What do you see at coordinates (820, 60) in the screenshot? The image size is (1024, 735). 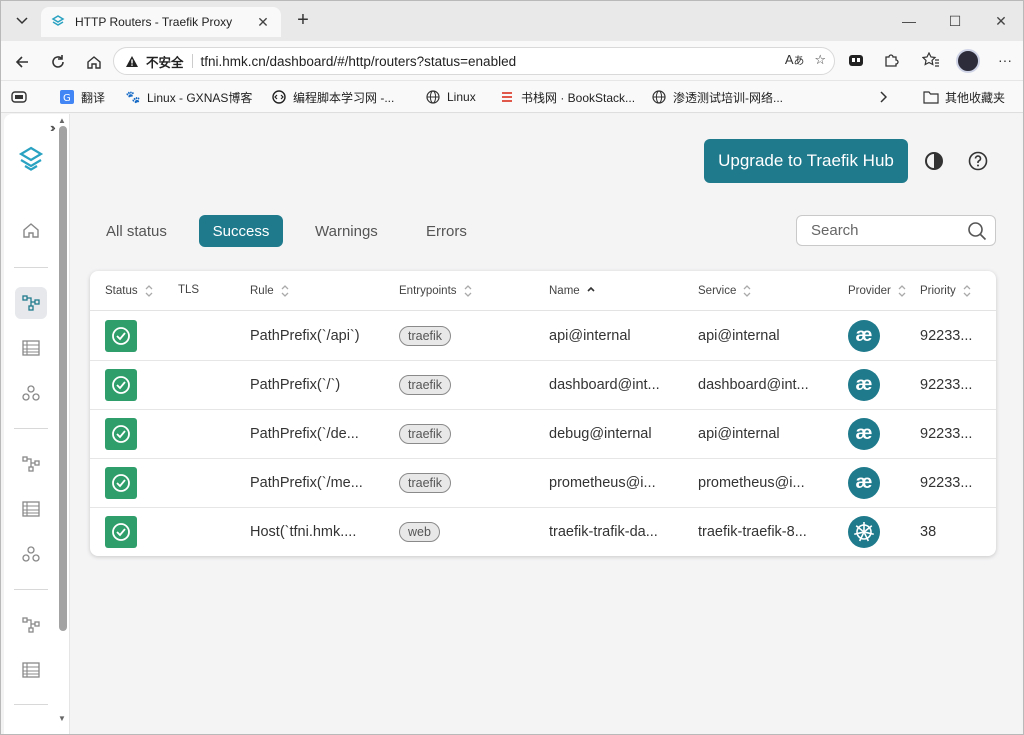 I see `favorite-star-icon: ☆` at bounding box center [820, 60].